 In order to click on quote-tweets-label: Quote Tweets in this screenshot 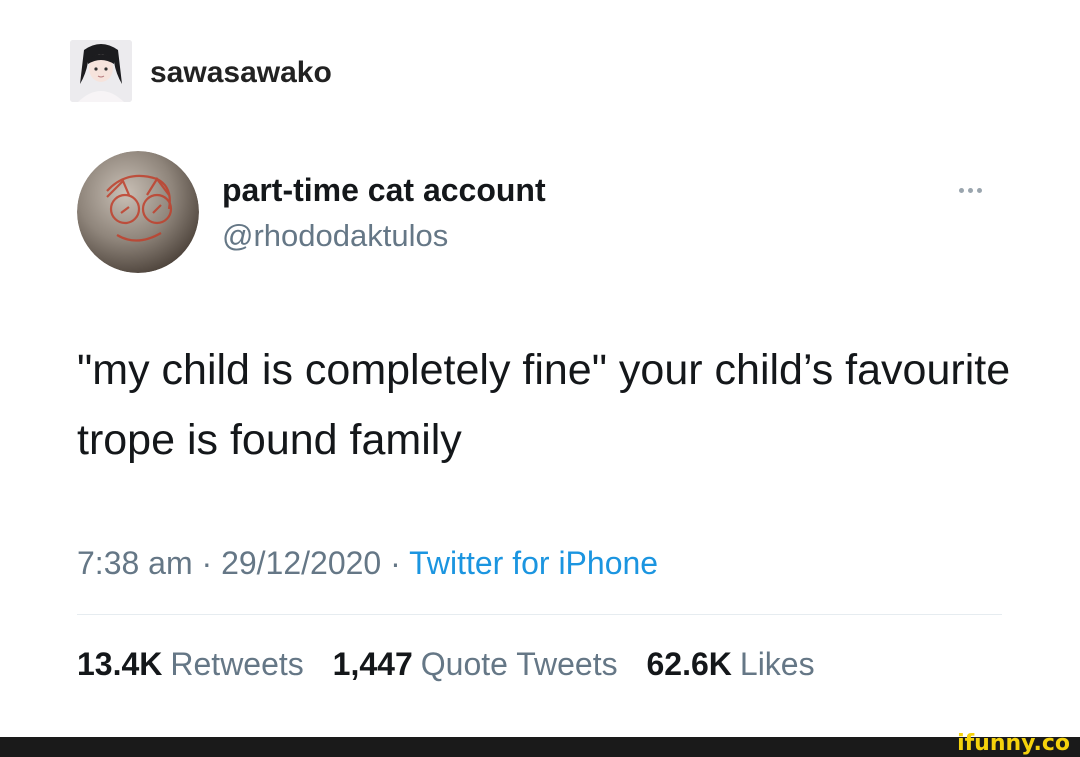, I will do `click(519, 664)`.